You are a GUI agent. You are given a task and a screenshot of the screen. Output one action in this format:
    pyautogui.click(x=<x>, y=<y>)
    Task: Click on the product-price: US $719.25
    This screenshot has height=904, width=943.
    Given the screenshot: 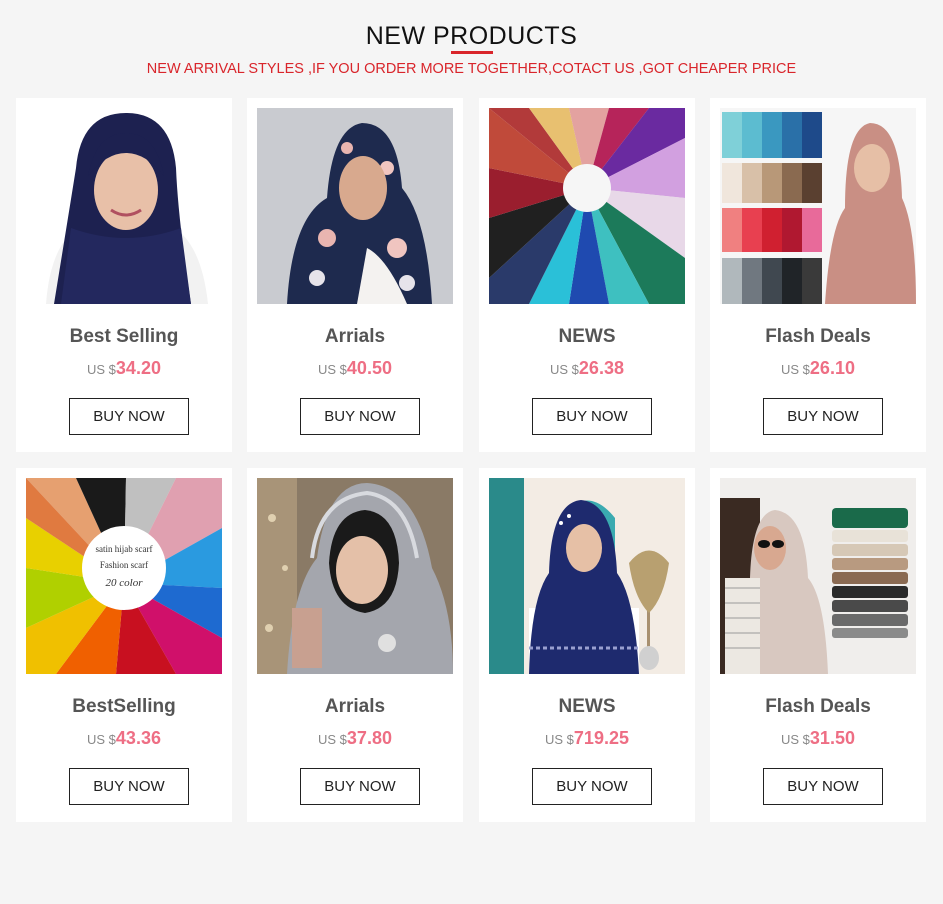 What is the action you would take?
    pyautogui.click(x=587, y=738)
    